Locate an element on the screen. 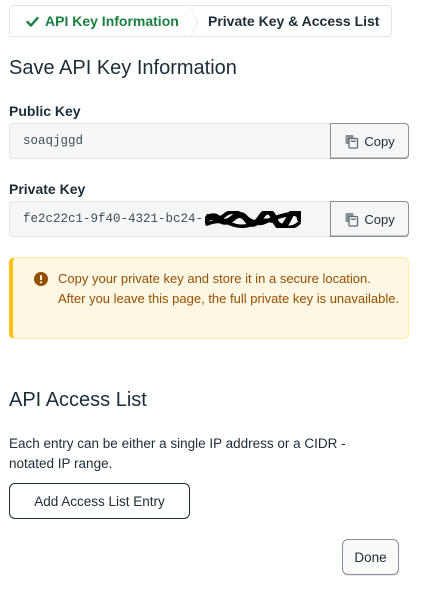  check-icon is located at coordinates (32, 21).